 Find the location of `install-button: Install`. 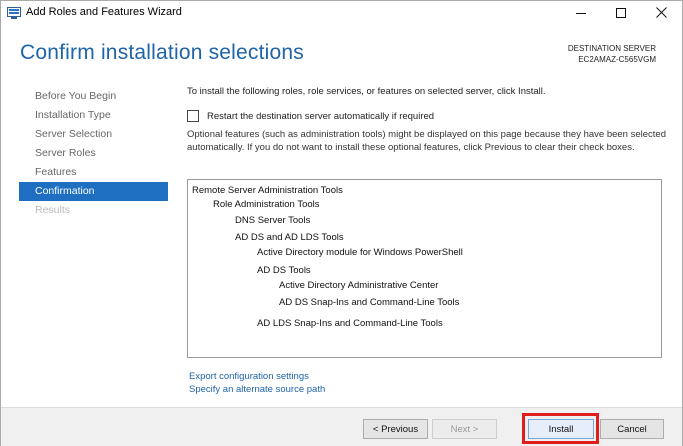

install-button: Install is located at coordinates (561, 429).